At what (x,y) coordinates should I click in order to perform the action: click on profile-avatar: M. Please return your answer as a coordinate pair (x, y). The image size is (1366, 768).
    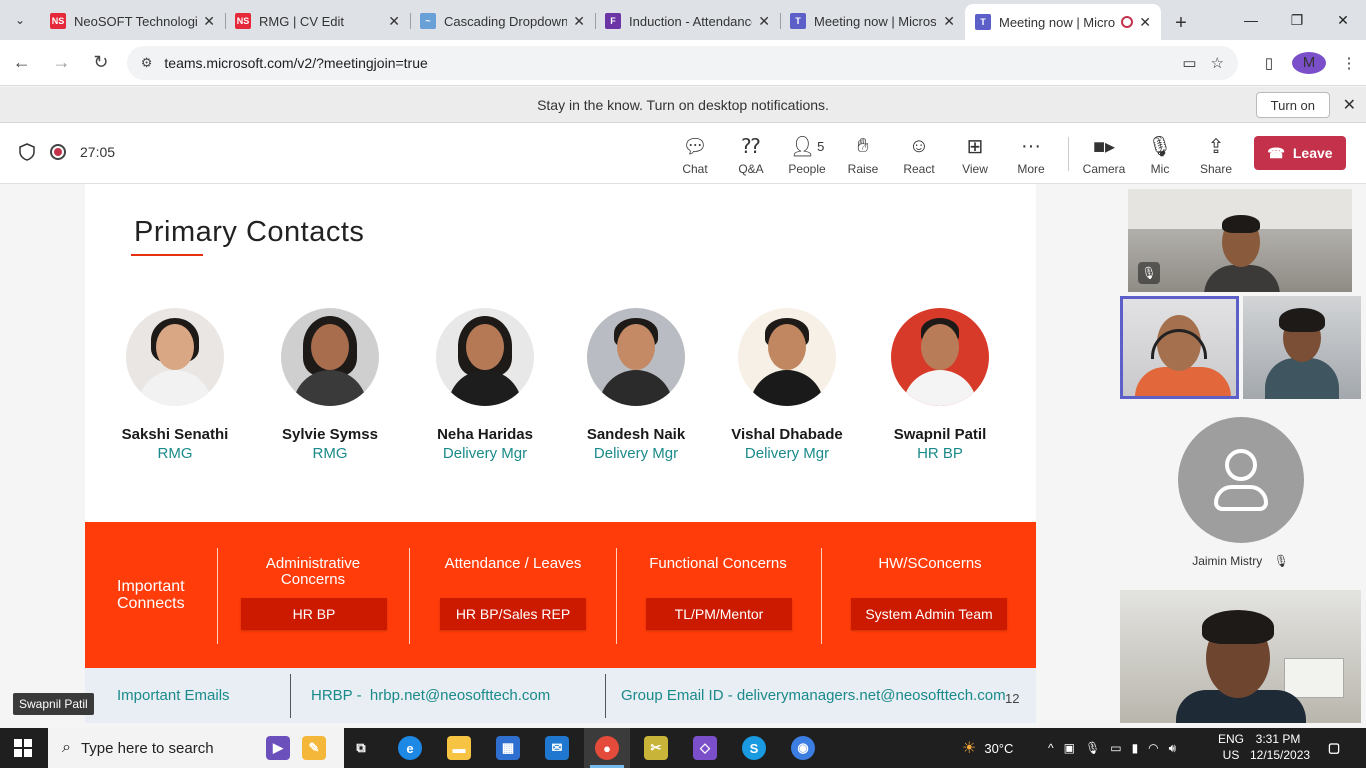
    Looking at the image, I should click on (1308, 62).